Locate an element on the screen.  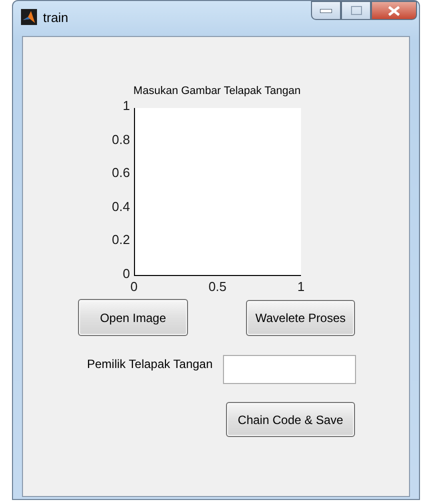
input-field is located at coordinates (289, 369).